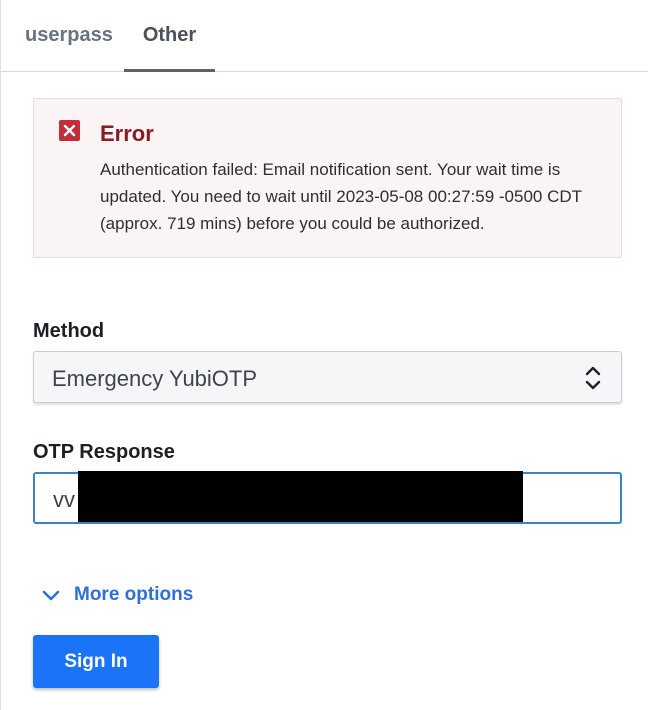 This screenshot has height=710, width=648. What do you see at coordinates (69, 130) in the screenshot?
I see `error-x-icon` at bounding box center [69, 130].